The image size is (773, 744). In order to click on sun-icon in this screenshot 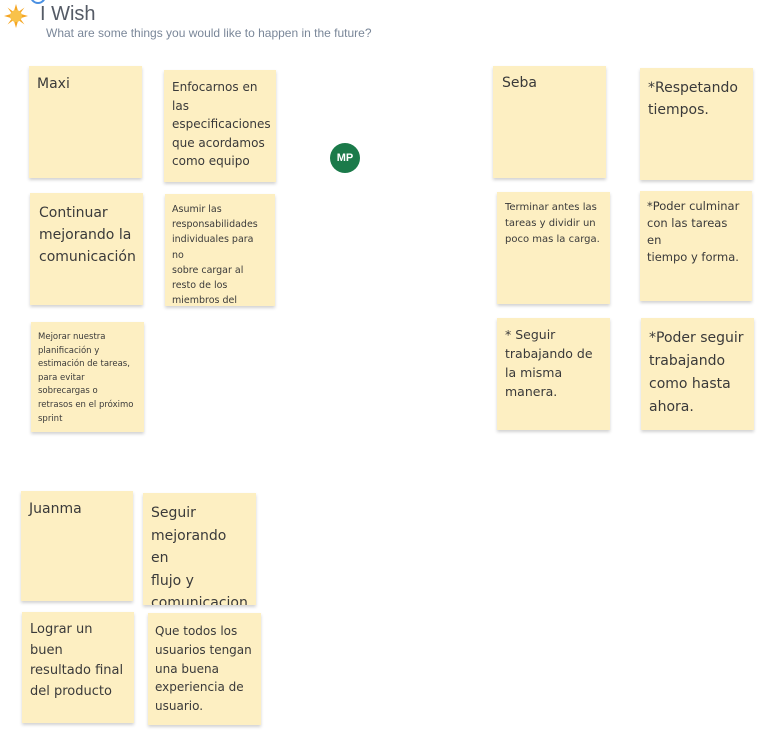, I will do `click(16, 16)`.